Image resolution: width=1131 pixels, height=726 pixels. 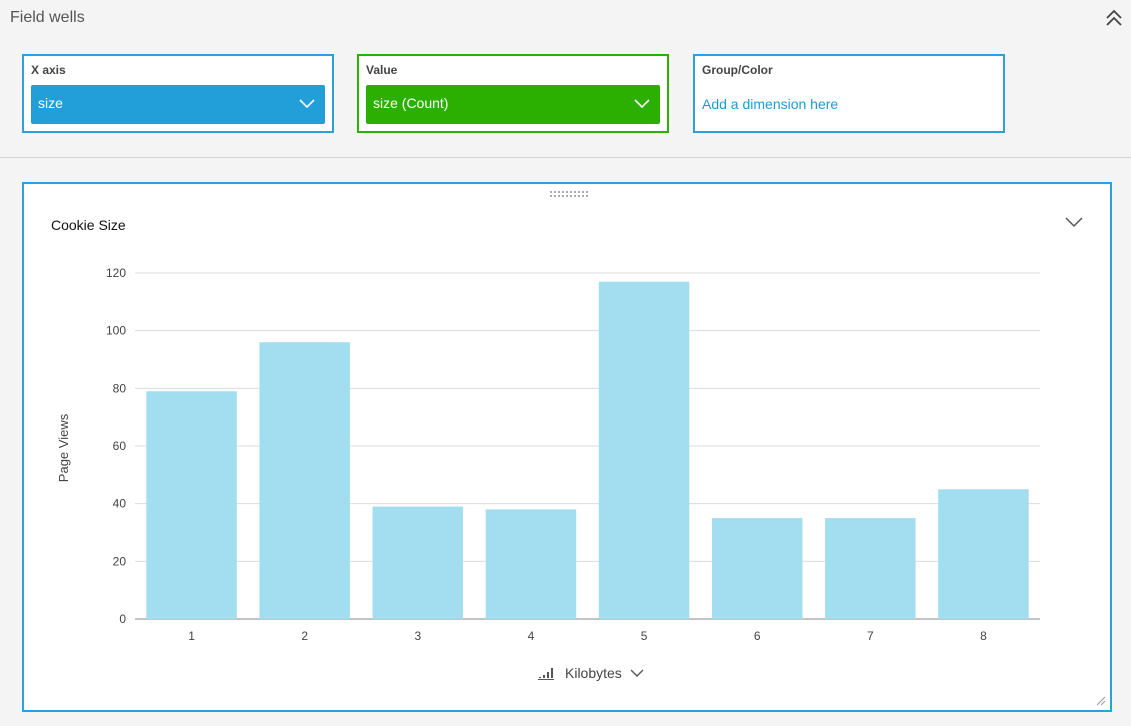 What do you see at coordinates (116, 273) in the screenshot?
I see `y-tick-label: 120` at bounding box center [116, 273].